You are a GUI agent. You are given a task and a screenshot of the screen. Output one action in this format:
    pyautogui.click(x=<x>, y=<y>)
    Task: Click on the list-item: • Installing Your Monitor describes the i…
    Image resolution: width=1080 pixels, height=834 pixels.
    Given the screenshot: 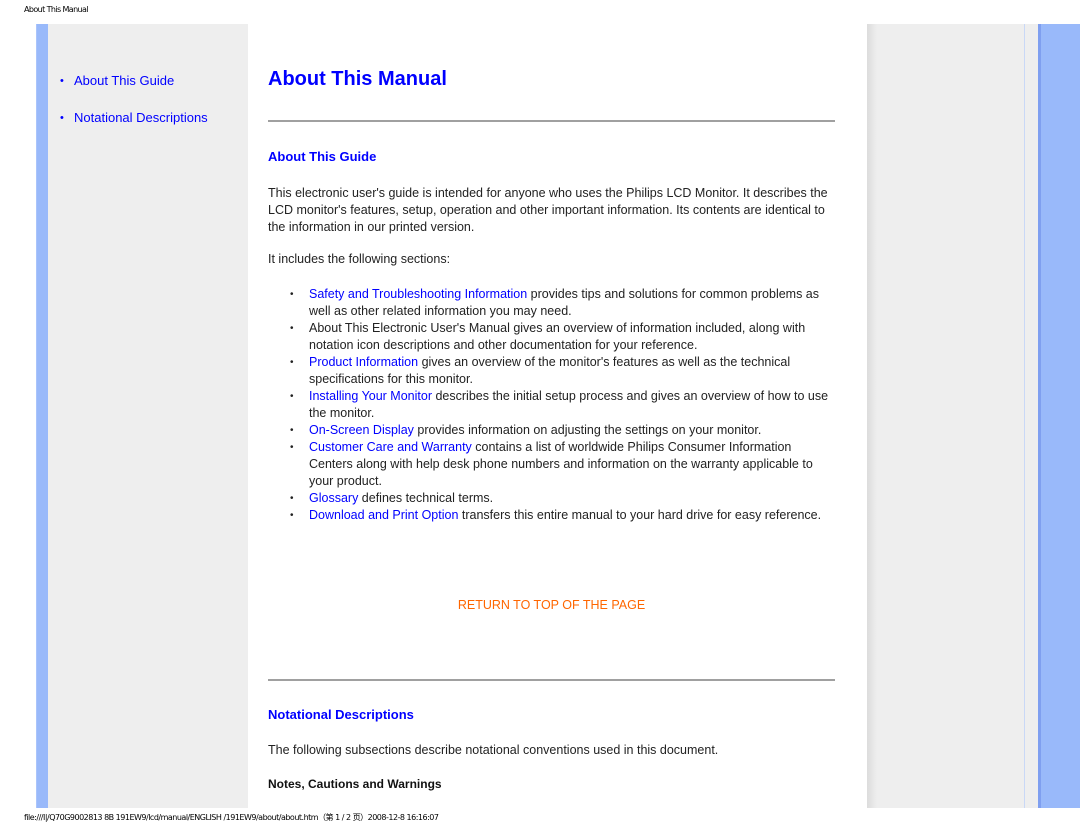 What is the action you would take?
    pyautogui.click(x=560, y=405)
    